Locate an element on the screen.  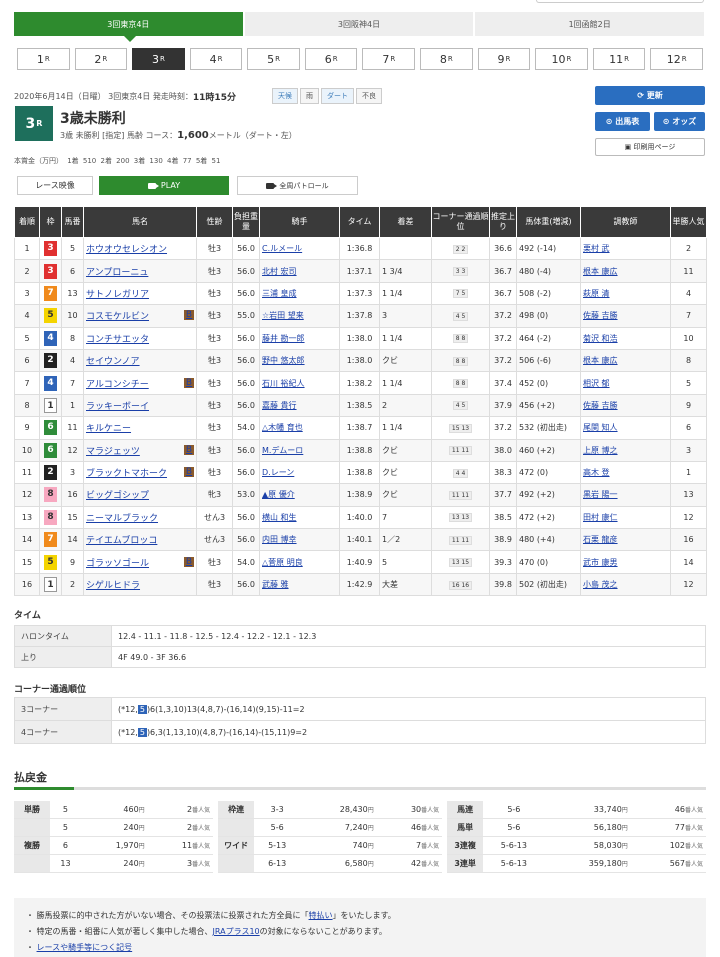
jockey-link: C.ルメール is located at coordinates (282, 248).